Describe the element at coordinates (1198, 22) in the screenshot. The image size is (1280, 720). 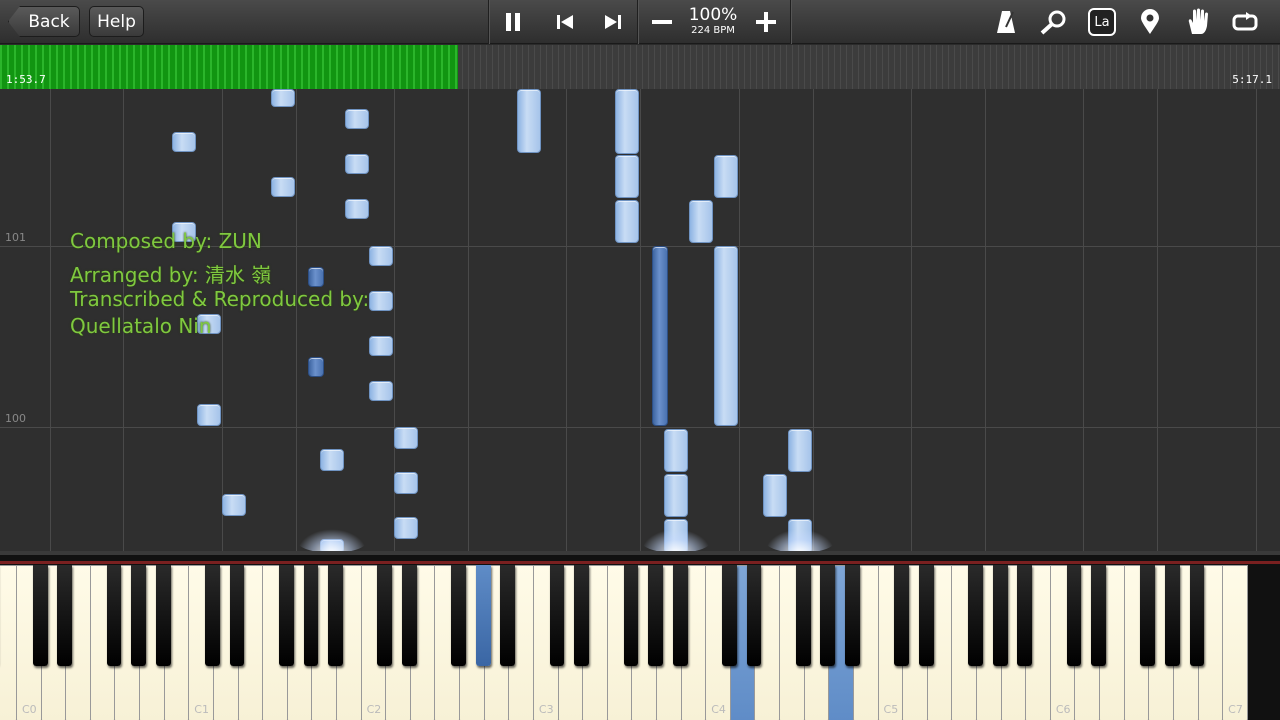
I see `hand-icon` at that location.